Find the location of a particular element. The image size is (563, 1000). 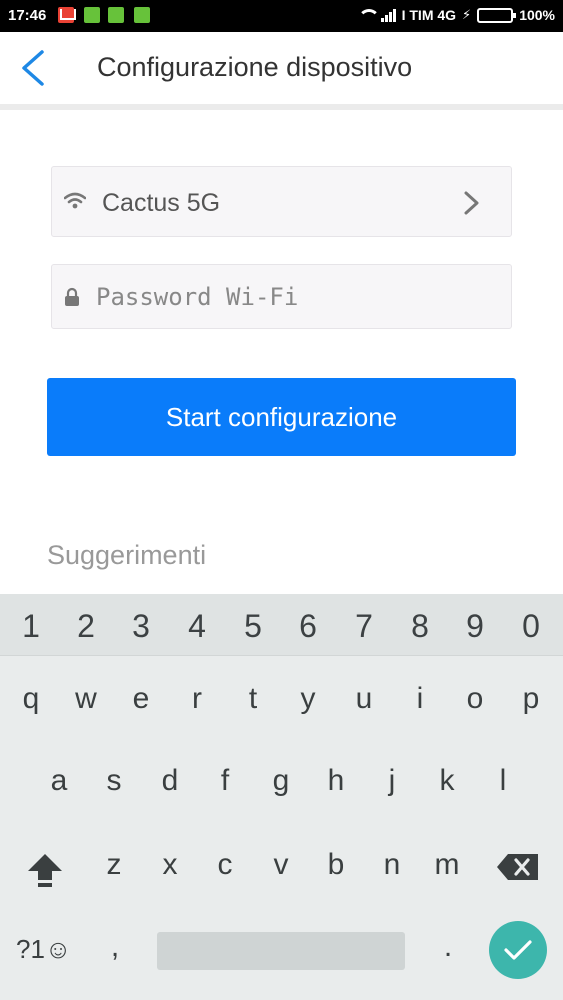

key-6: 6 is located at coordinates (308, 626).